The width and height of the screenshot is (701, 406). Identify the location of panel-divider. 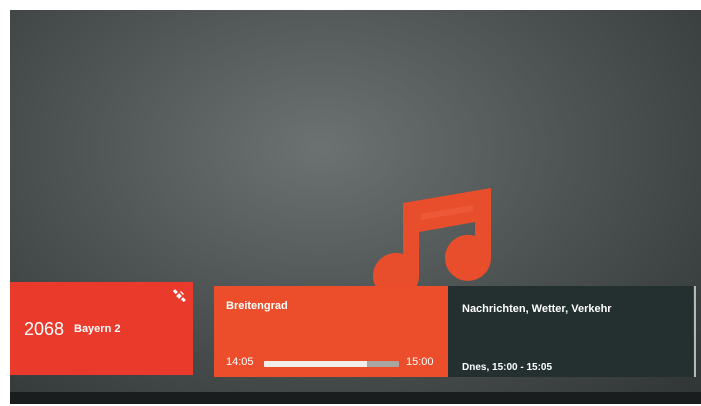
(695, 331).